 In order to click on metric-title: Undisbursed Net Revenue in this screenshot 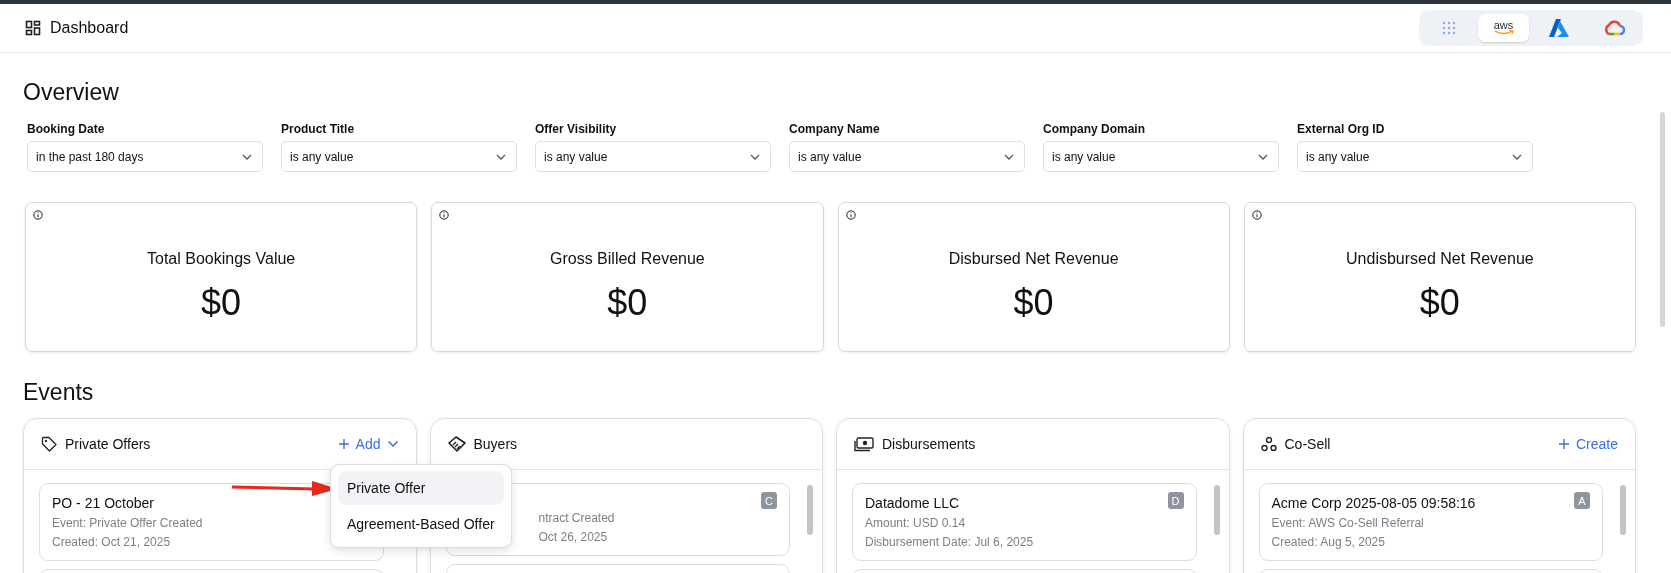, I will do `click(1440, 259)`.